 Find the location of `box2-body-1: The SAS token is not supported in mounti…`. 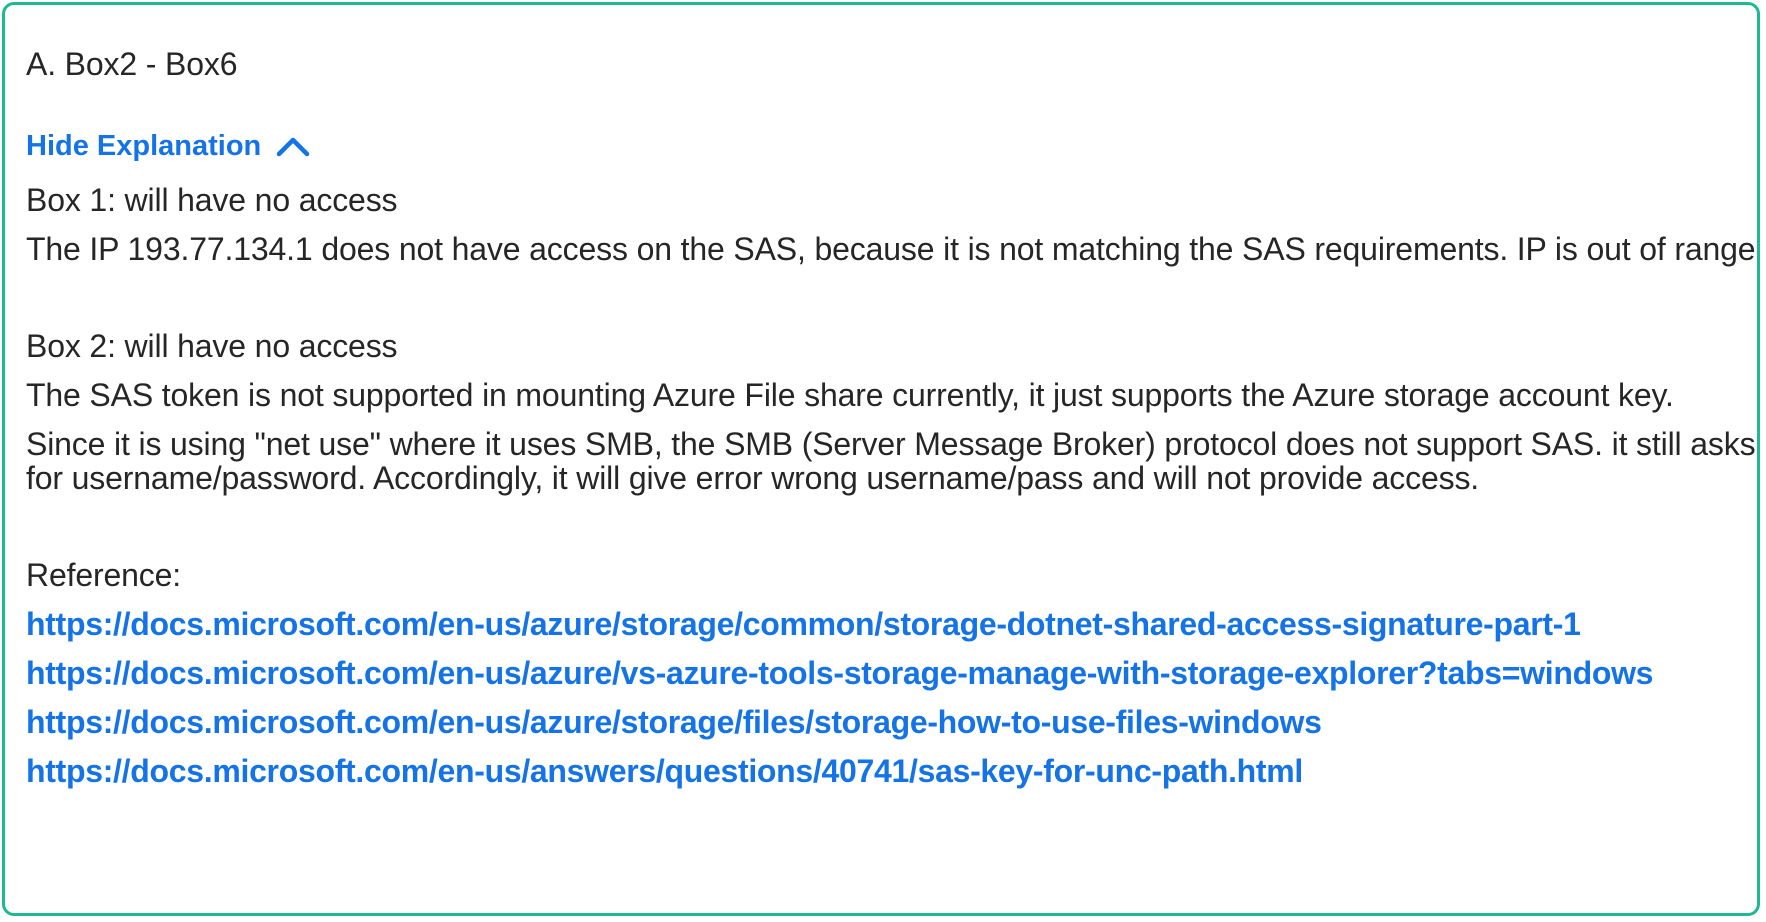

box2-body-1: The SAS token is not supported in mounti… is located at coordinates (850, 395).